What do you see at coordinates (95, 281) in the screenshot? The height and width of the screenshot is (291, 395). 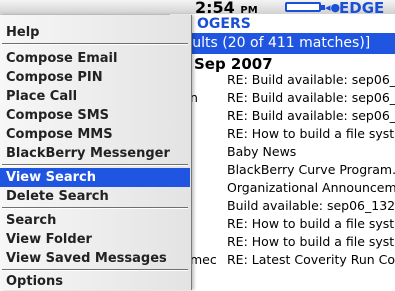 I see `menu-item-options: Options` at bounding box center [95, 281].